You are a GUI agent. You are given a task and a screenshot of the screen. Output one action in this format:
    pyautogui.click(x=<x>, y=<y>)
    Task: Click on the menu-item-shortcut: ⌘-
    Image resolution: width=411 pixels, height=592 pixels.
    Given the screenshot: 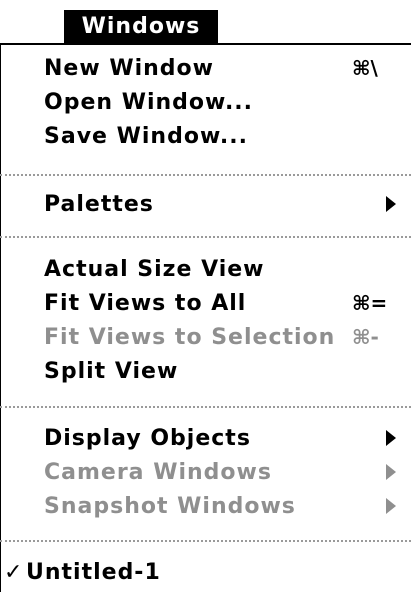 What is the action you would take?
    pyautogui.click(x=365, y=337)
    